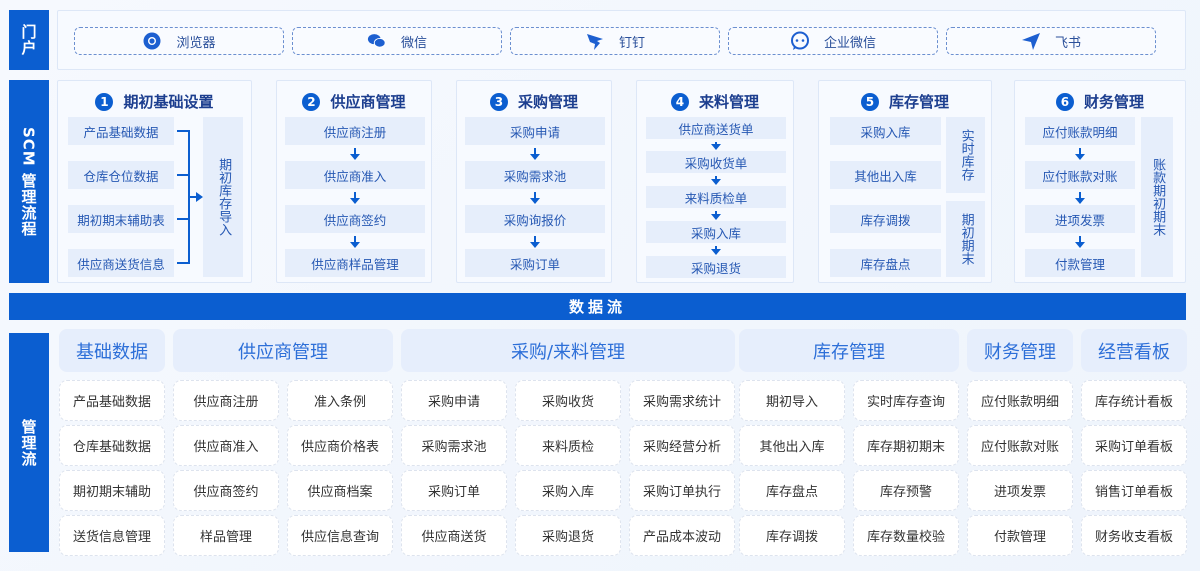 The height and width of the screenshot is (571, 1200). I want to click on mgmt-cell: 财务收支看板, so click(1134, 535).